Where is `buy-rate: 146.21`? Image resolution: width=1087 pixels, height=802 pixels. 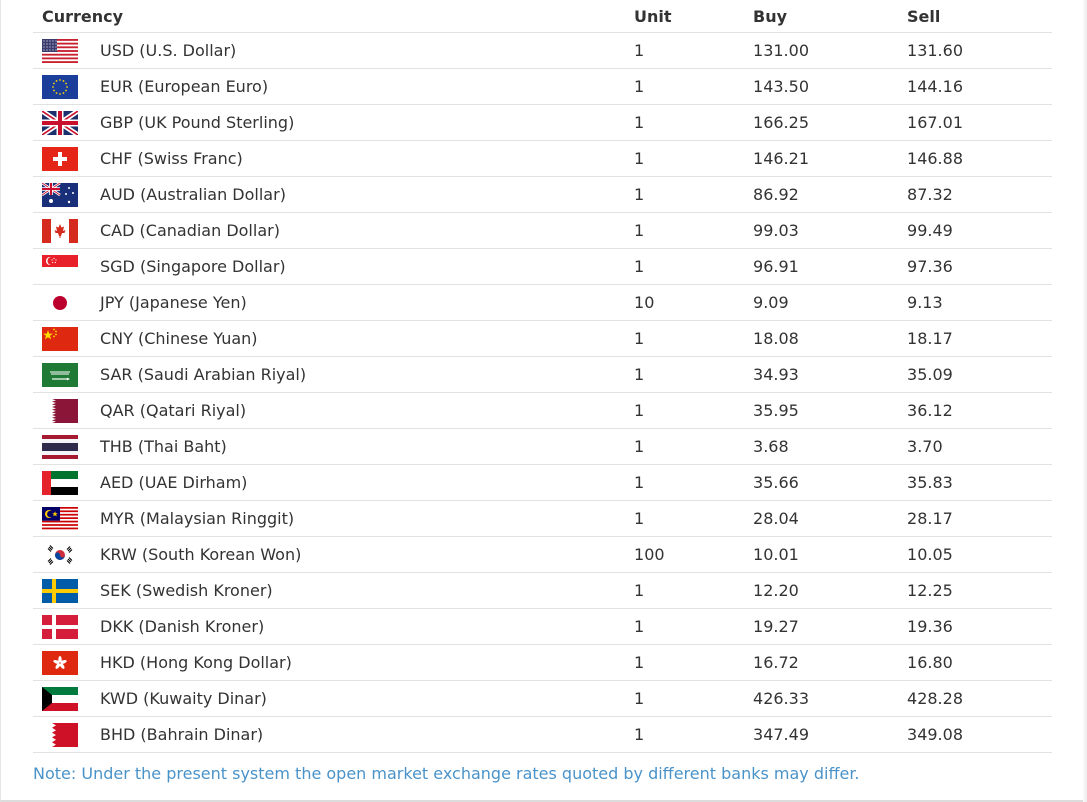 buy-rate: 146.21 is located at coordinates (821, 158).